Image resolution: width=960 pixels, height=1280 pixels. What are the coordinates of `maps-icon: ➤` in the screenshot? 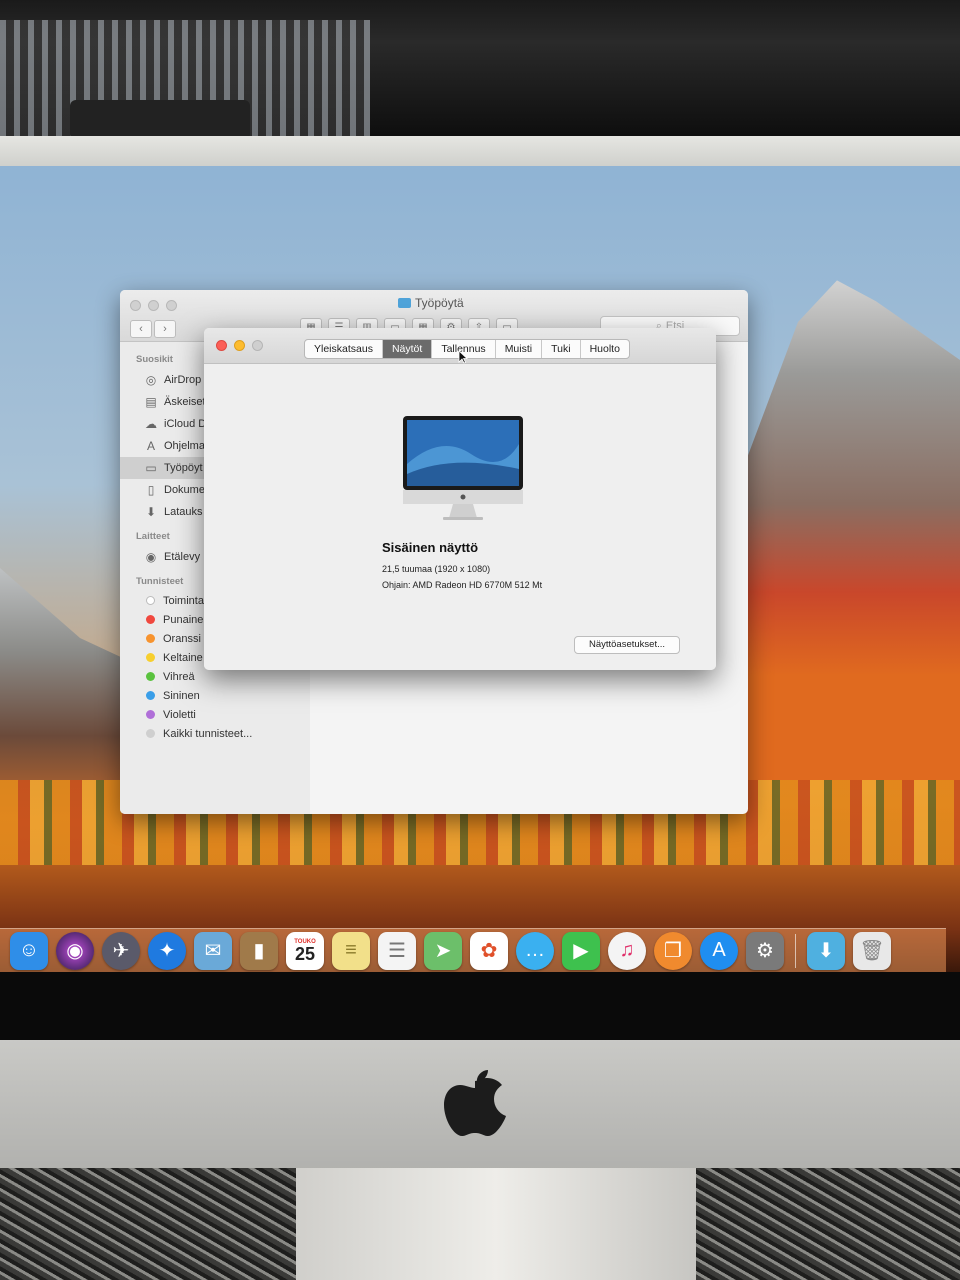 It's located at (443, 950).